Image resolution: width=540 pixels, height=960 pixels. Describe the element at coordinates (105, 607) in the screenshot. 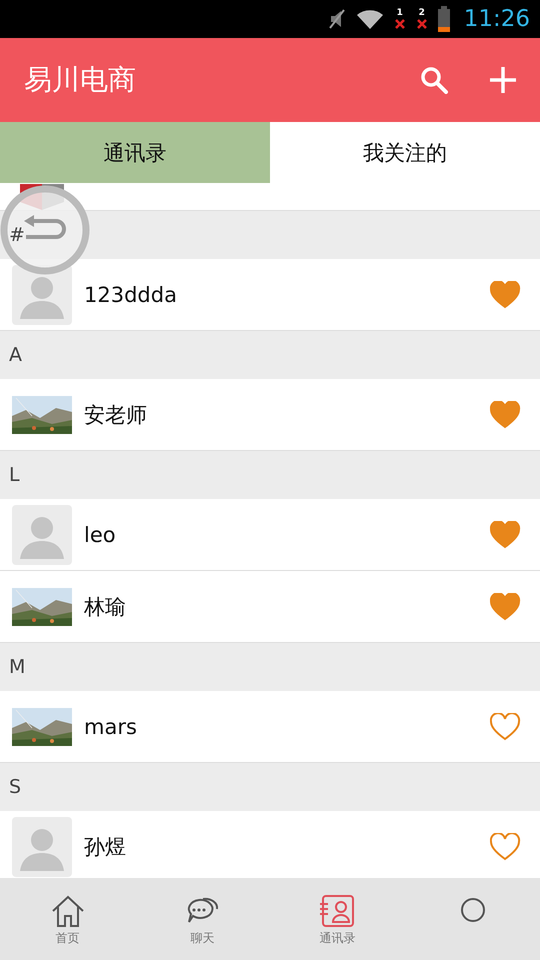

I see `contact-name: 林瑜` at that location.